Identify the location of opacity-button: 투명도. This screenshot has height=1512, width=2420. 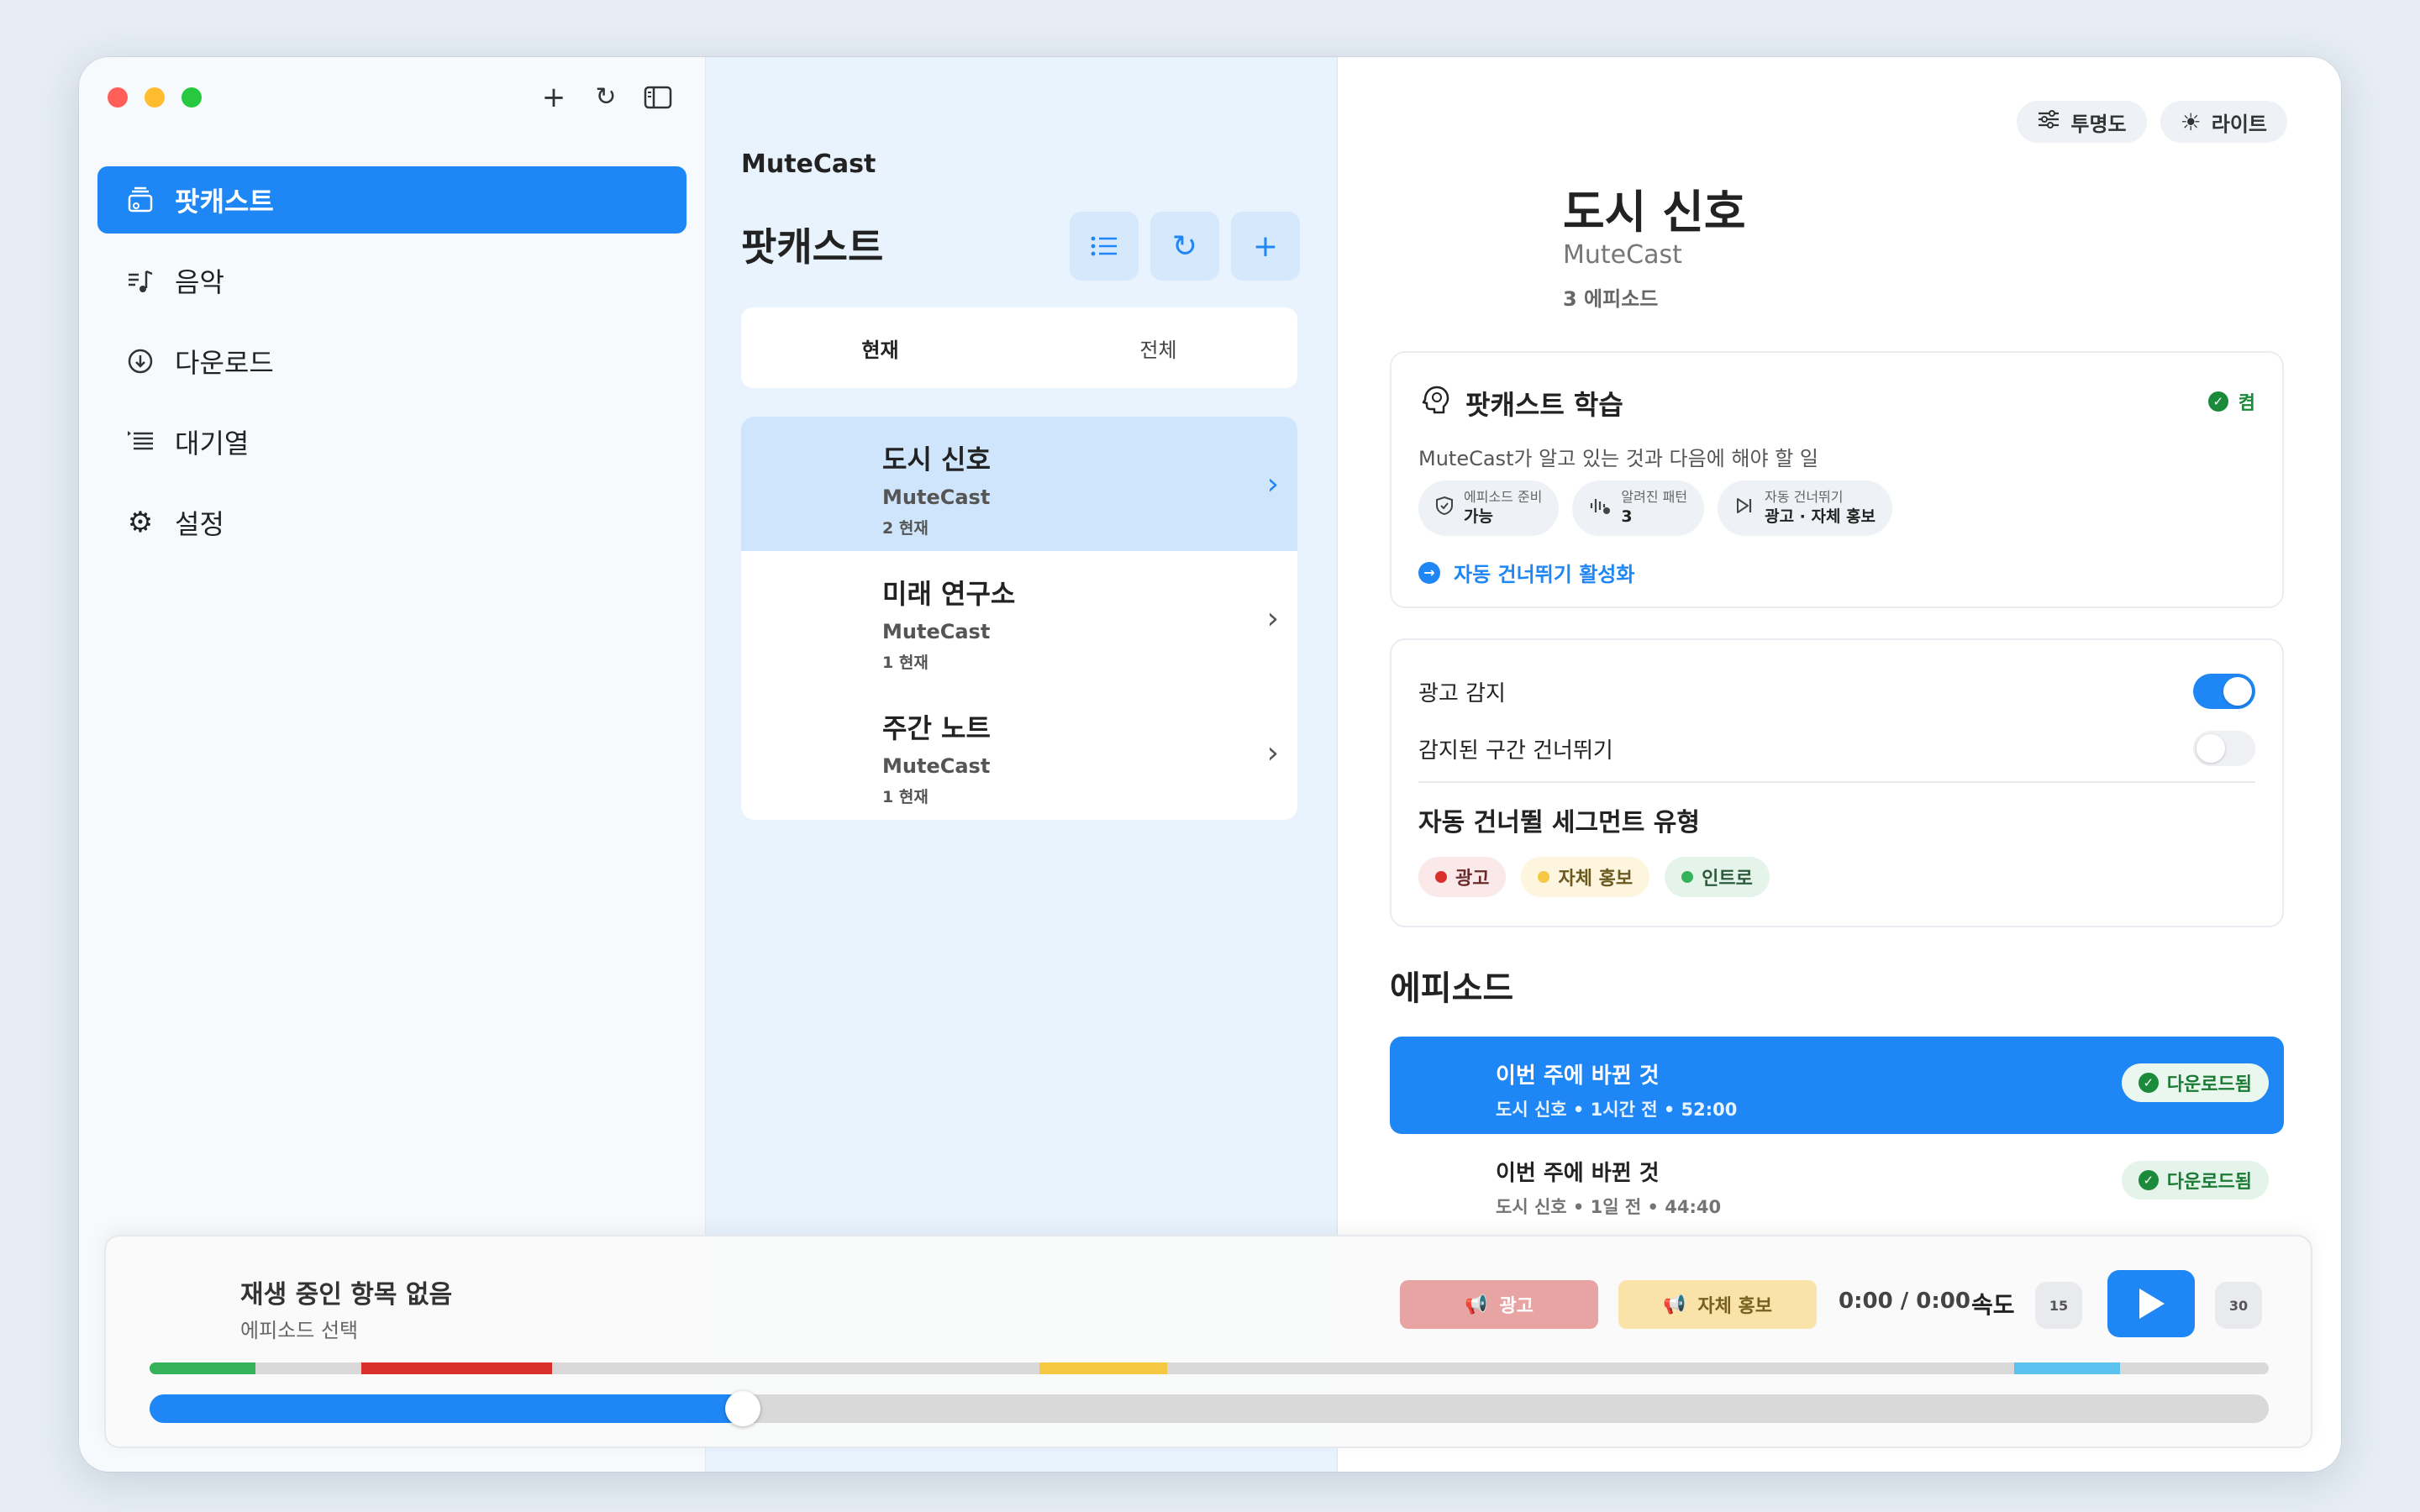
(2082, 122).